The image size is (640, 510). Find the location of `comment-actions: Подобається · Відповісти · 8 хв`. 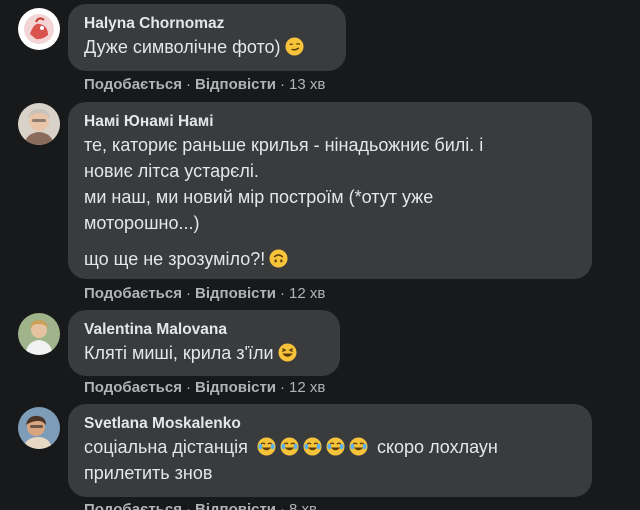

comment-actions: Подобається · Відповісти · 8 хв is located at coordinates (200, 505).